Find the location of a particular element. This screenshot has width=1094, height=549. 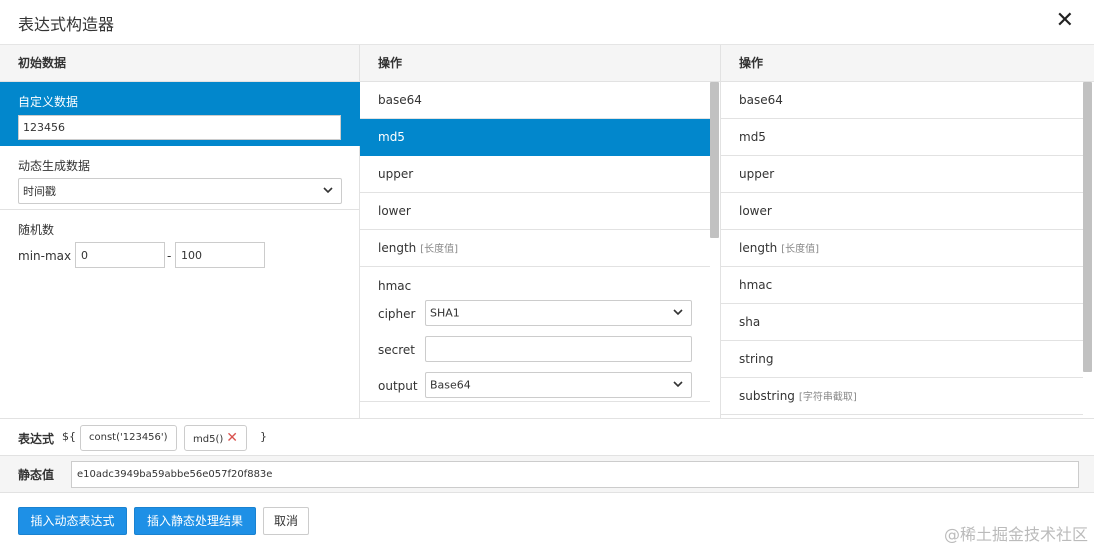

op-item-base64: base64 is located at coordinates (535, 100).